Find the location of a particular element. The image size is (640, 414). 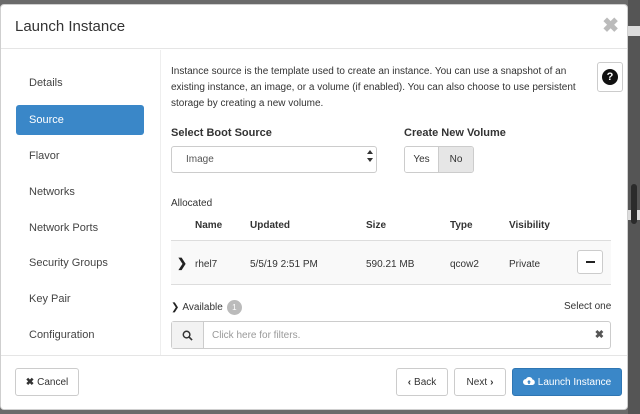

sidebar-item-source: Source is located at coordinates (80, 120).